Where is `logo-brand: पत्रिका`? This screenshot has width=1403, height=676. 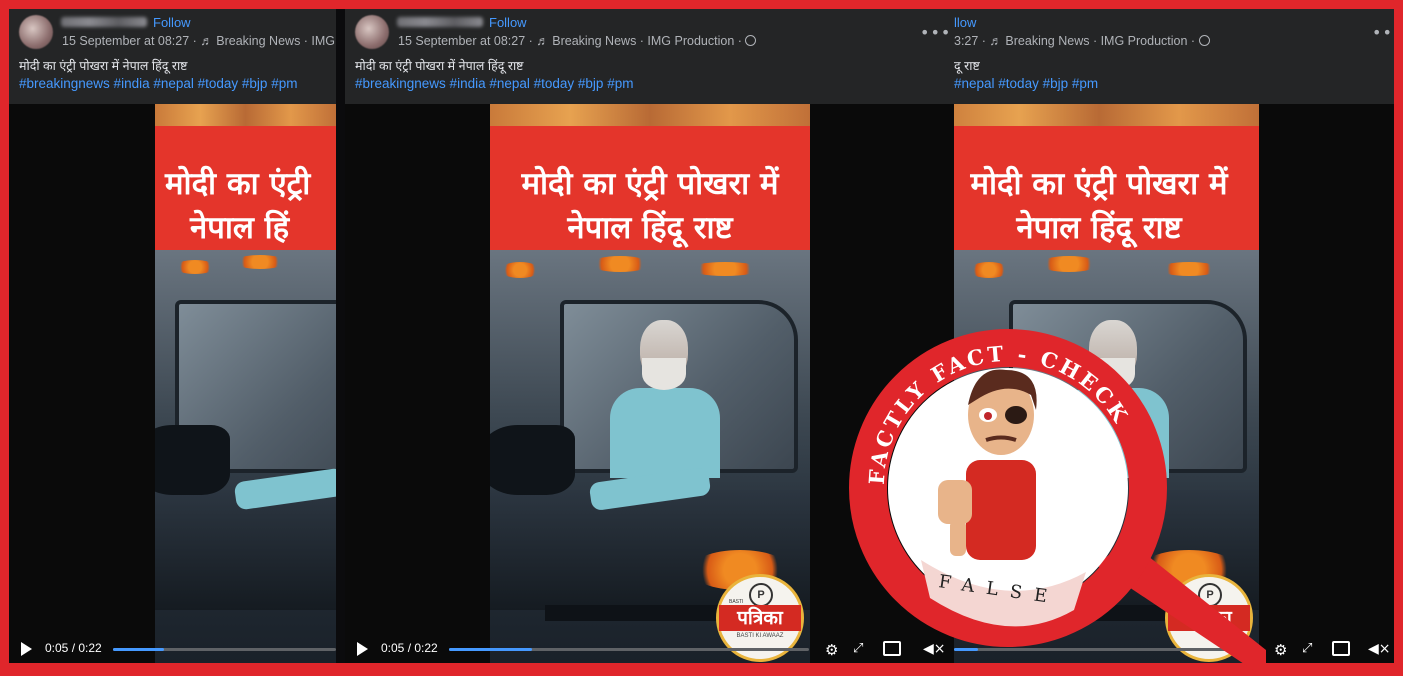 logo-brand: पत्रिका is located at coordinates (760, 618).